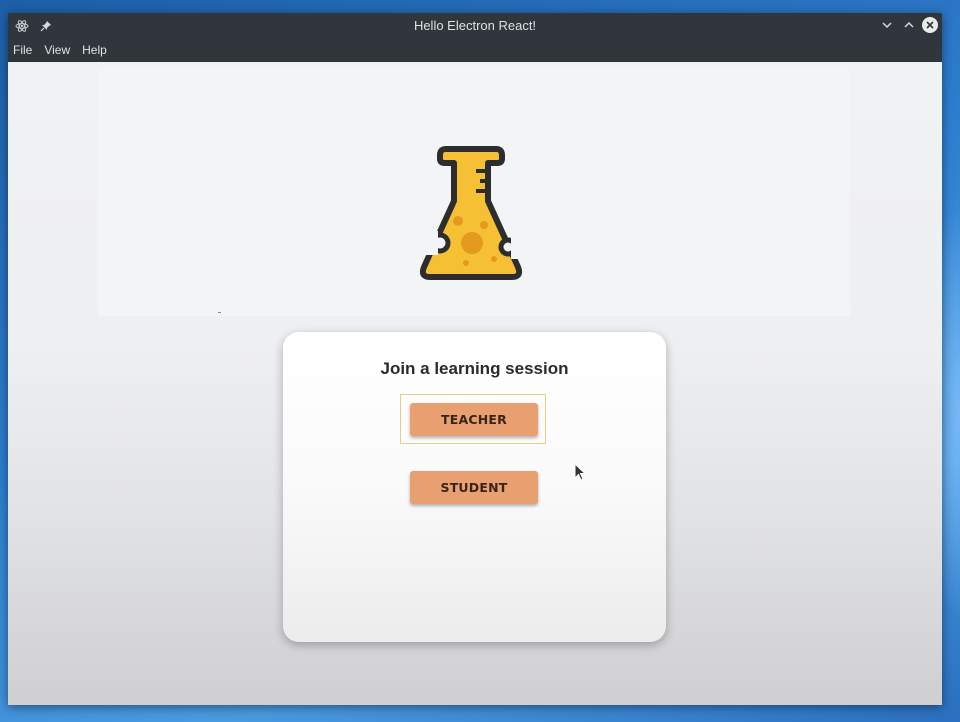 The height and width of the screenshot is (722, 960). I want to click on student-button: STUDENT, so click(474, 487).